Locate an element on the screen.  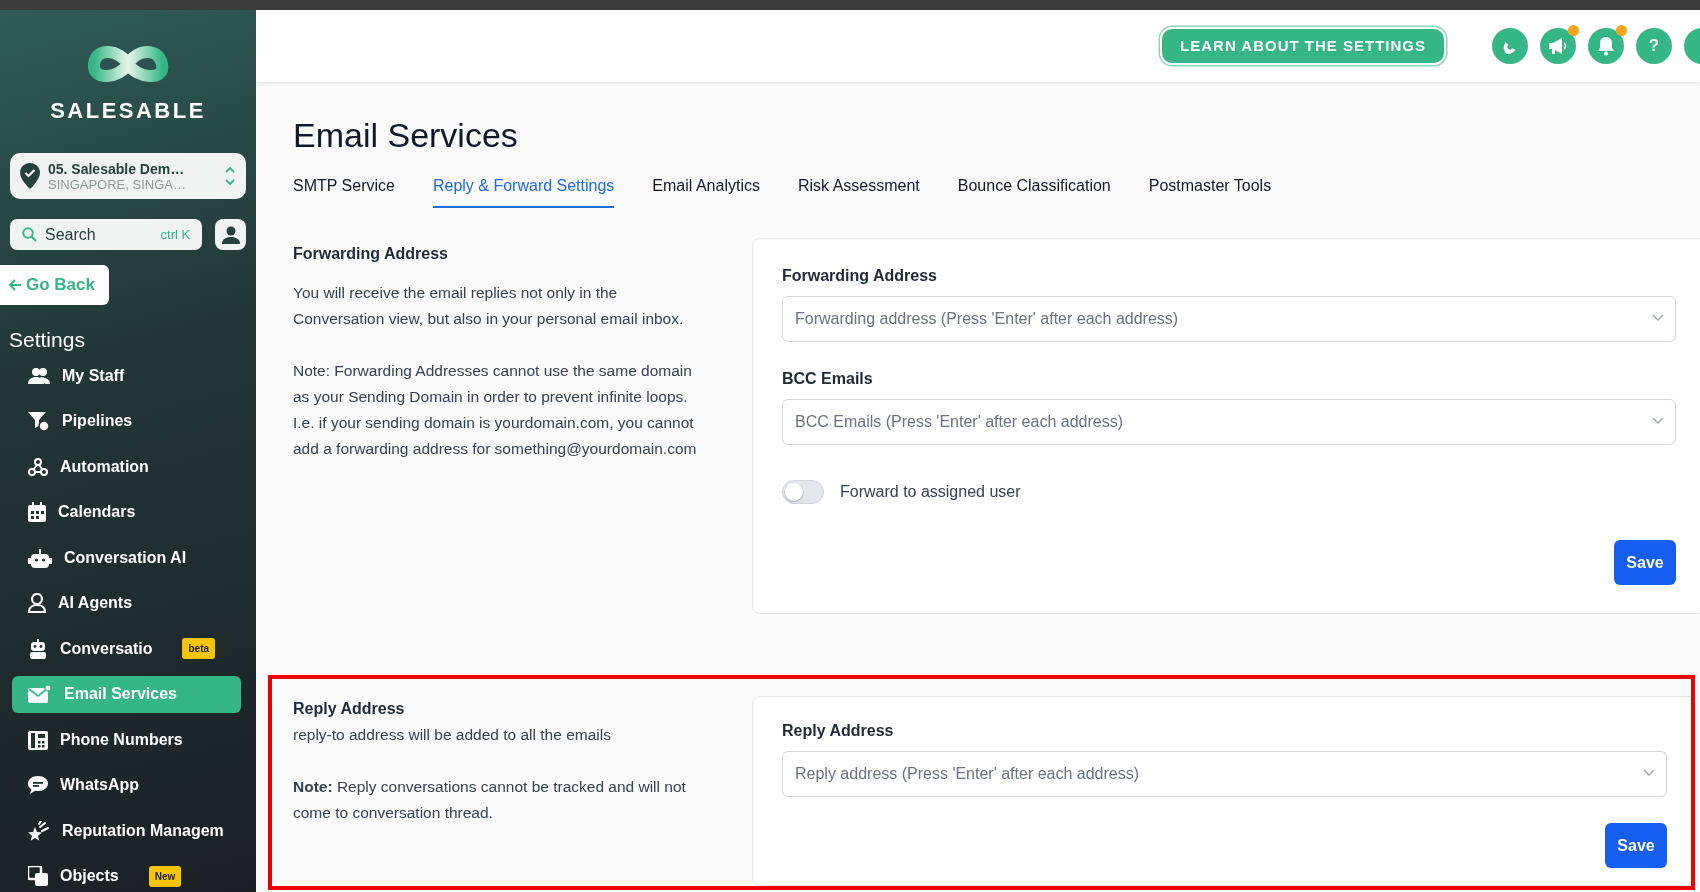
sidebar-item: Pipelines is located at coordinates (126, 421).